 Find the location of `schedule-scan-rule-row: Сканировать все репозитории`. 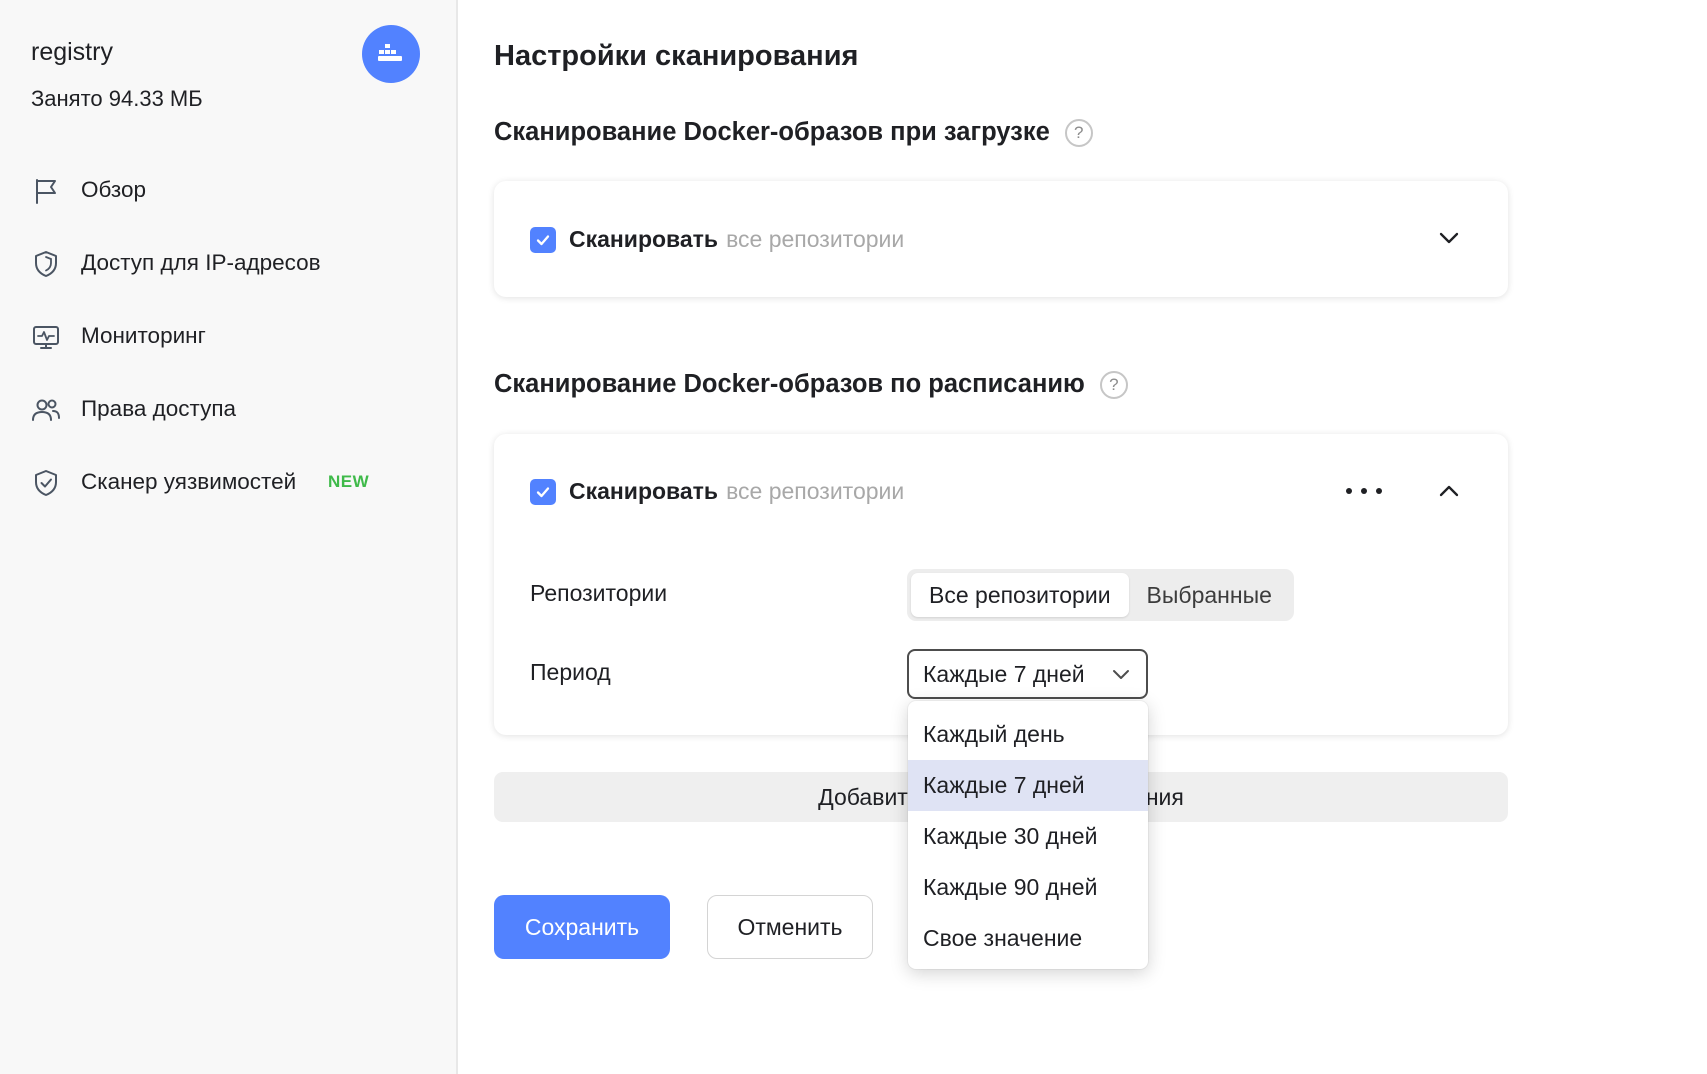

schedule-scan-rule-row: Сканировать все репозитории is located at coordinates (717, 491).